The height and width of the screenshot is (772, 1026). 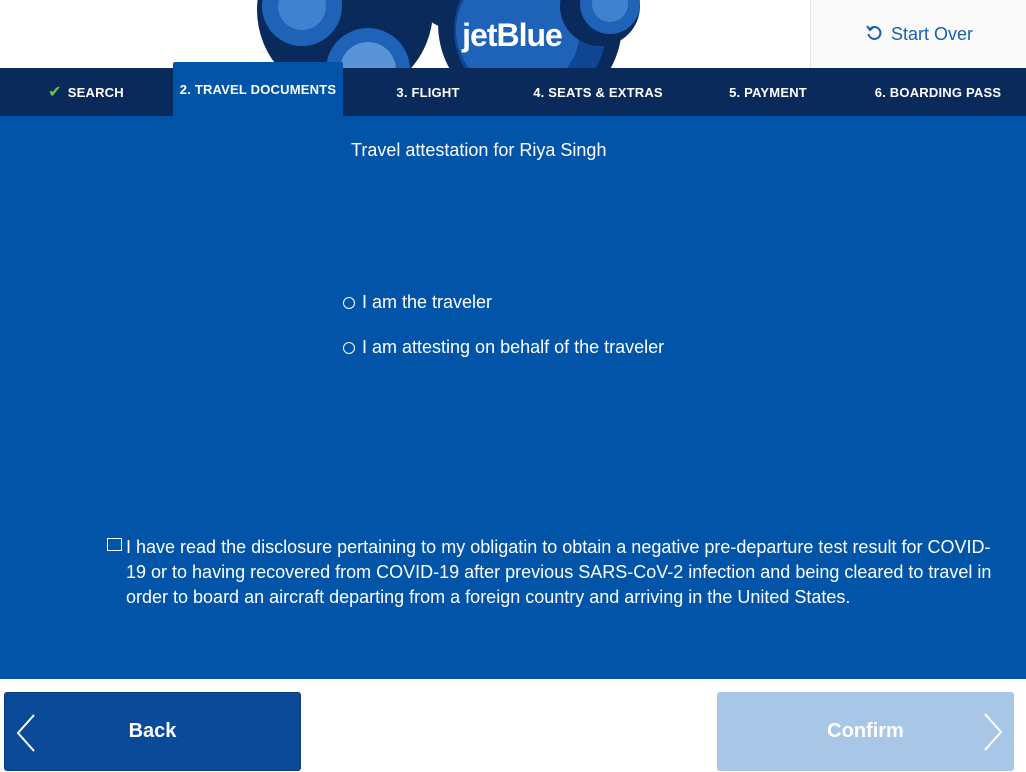 I want to click on step-label: 5. PAYMENT, so click(x=768, y=92).